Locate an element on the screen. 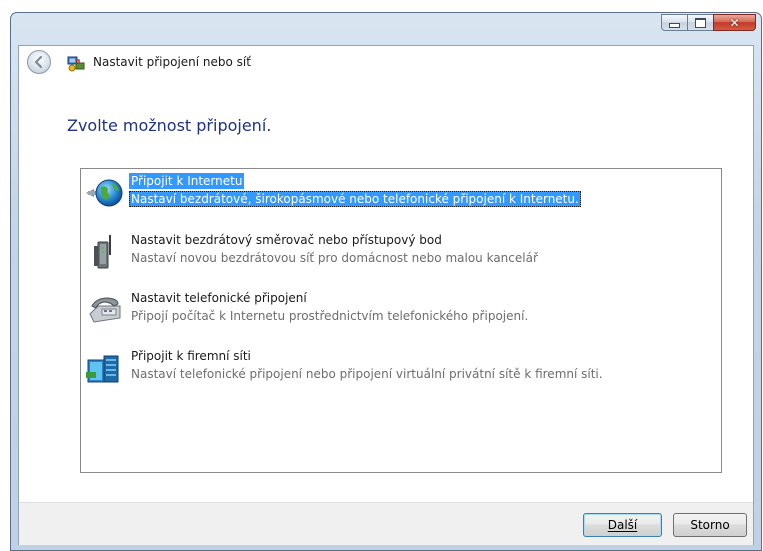  maximize-icon is located at coordinates (700, 22).